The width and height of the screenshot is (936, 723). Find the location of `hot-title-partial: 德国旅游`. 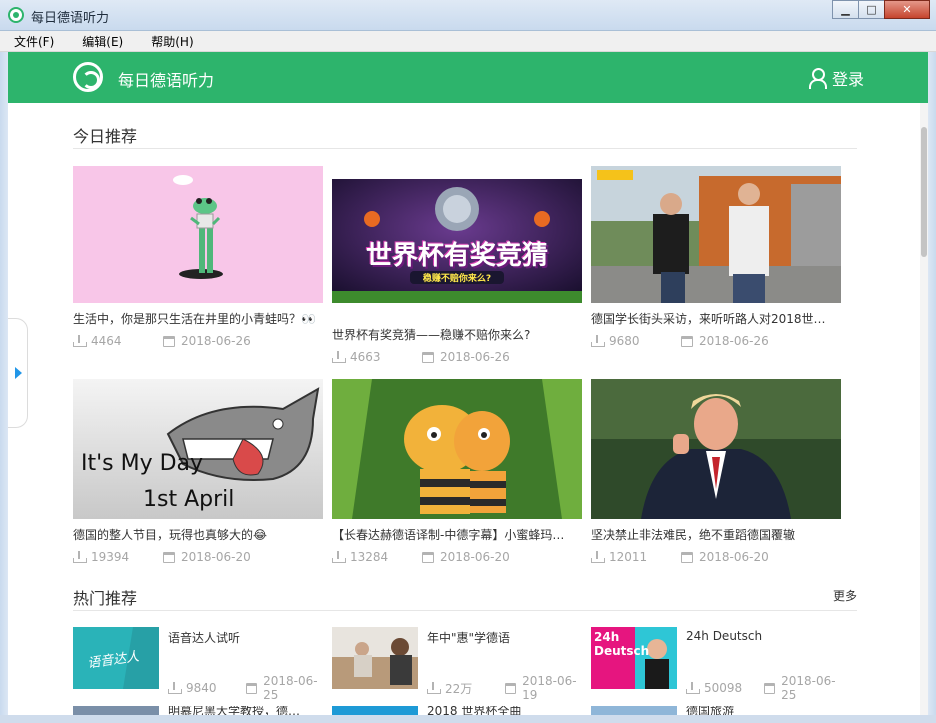

hot-title-partial: 德国旅游 is located at coordinates (710, 710).